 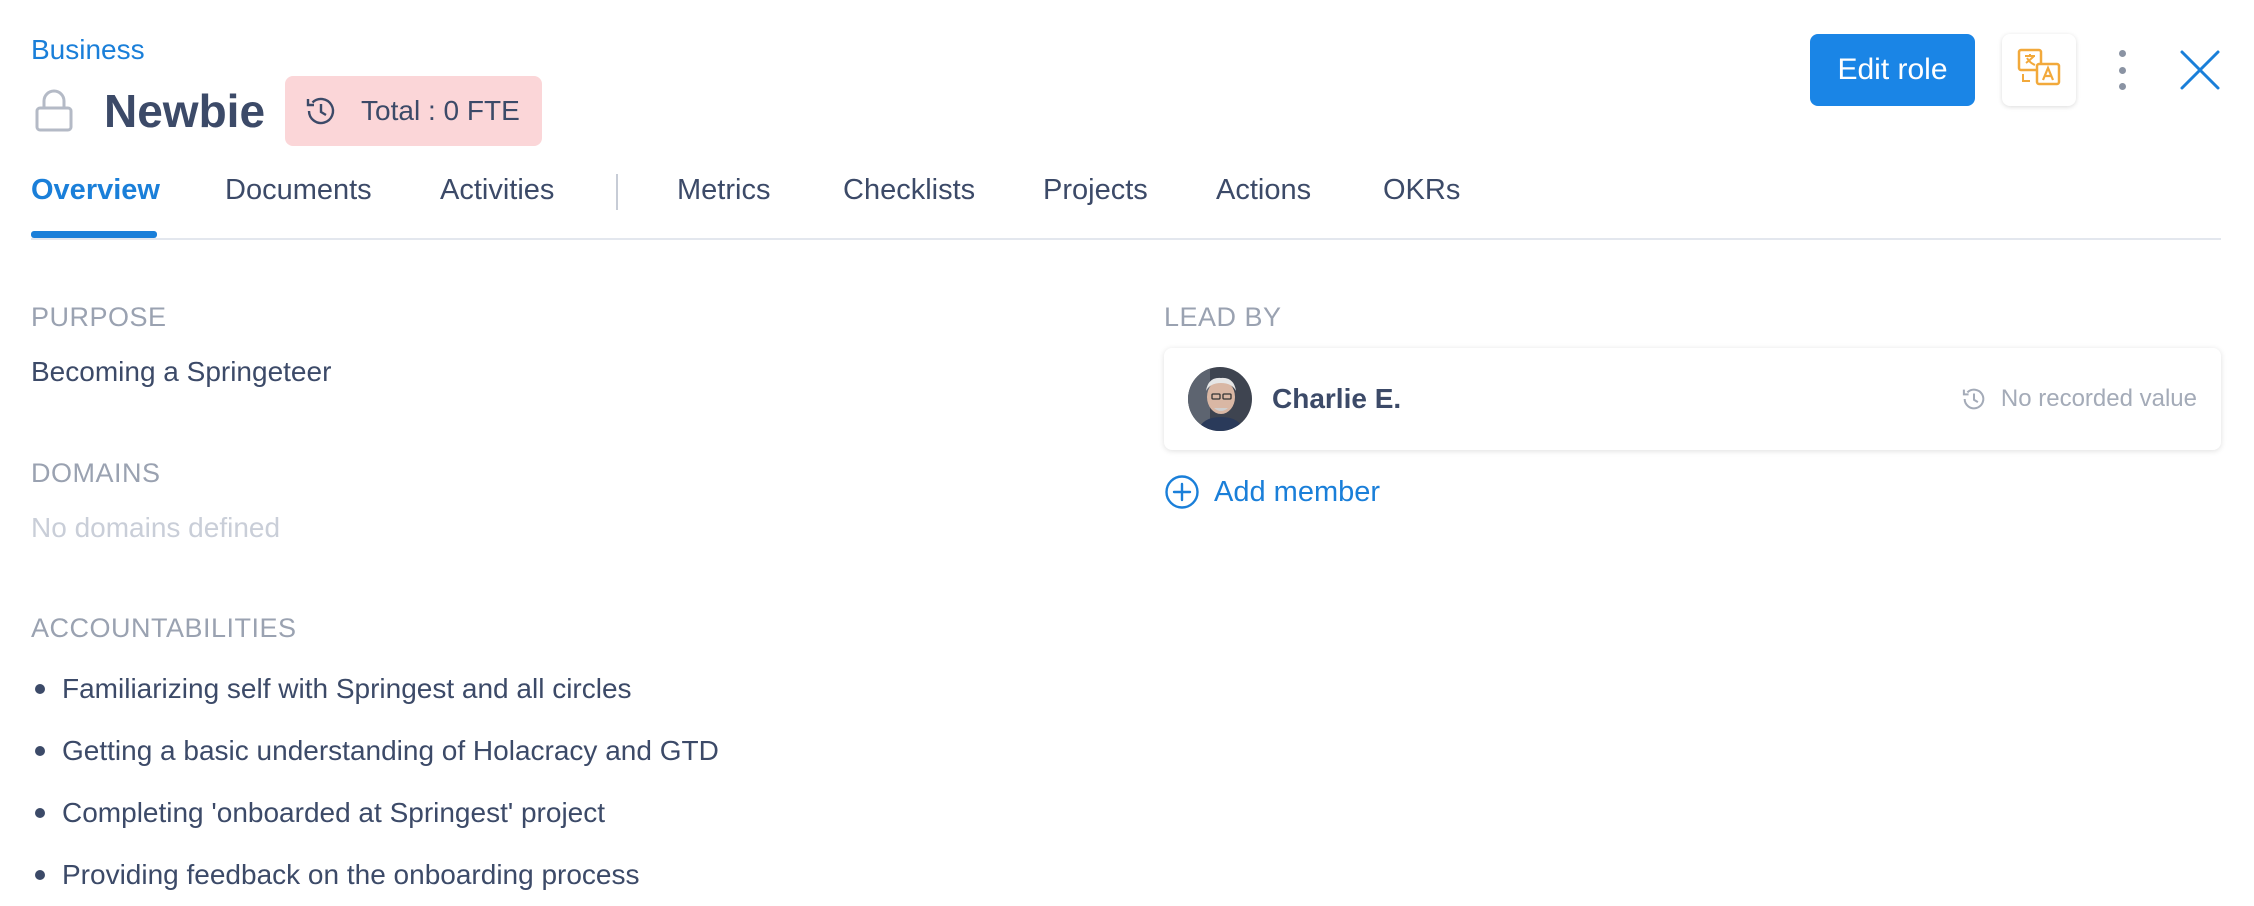 What do you see at coordinates (156, 527) in the screenshot?
I see `domains-empty-text: No domains defined` at bounding box center [156, 527].